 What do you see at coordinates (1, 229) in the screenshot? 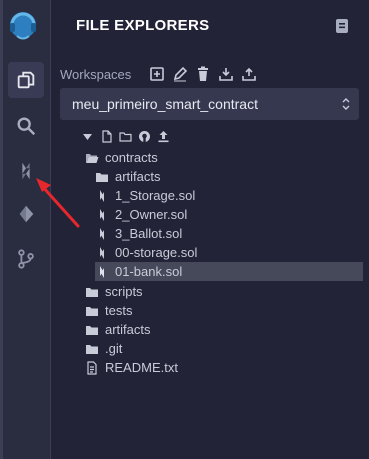
I see `rail-edge` at bounding box center [1, 229].